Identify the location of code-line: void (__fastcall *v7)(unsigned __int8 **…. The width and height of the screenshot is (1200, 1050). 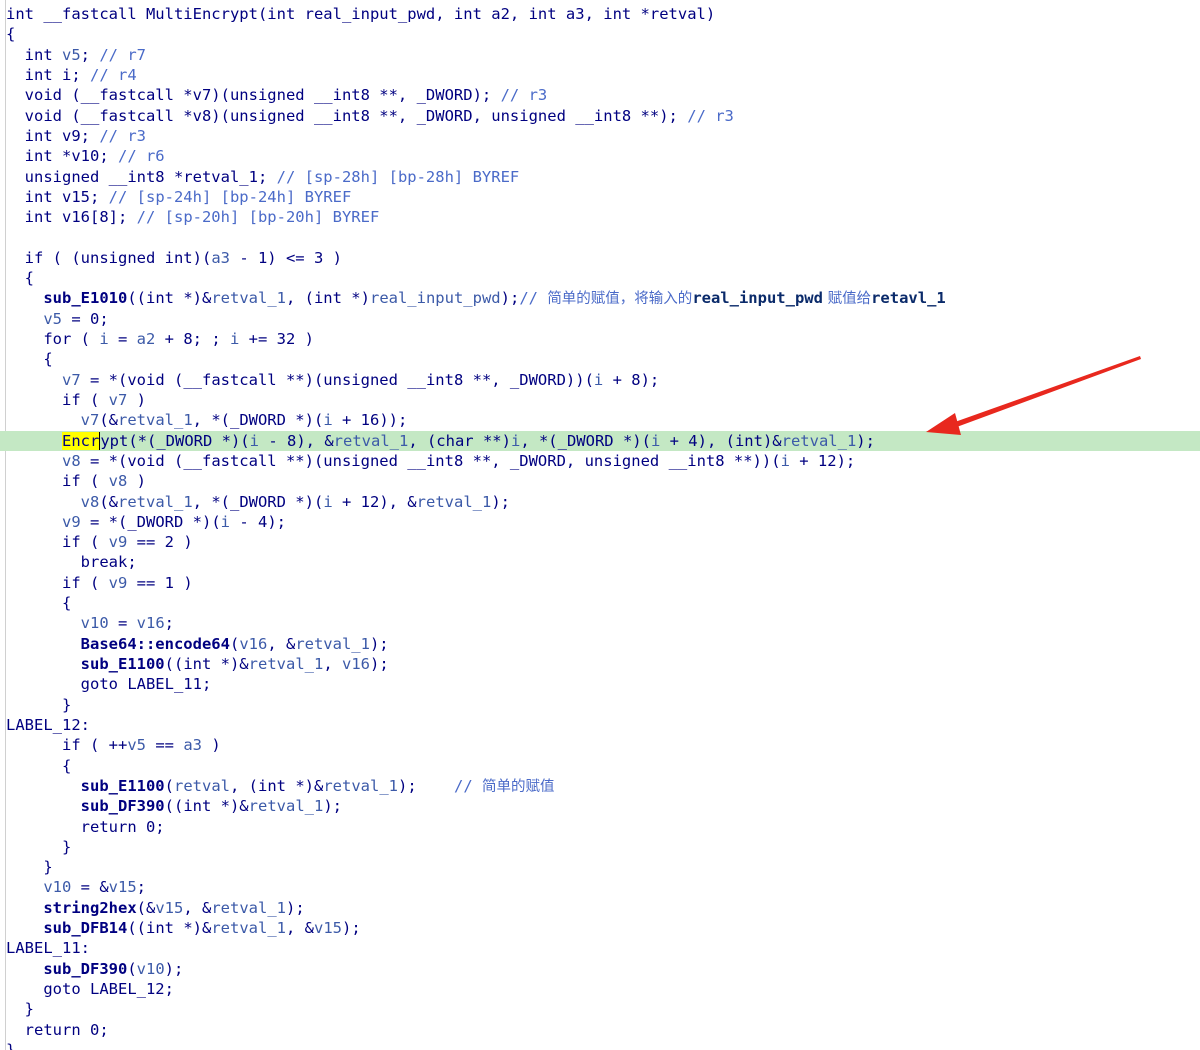
(600, 95).